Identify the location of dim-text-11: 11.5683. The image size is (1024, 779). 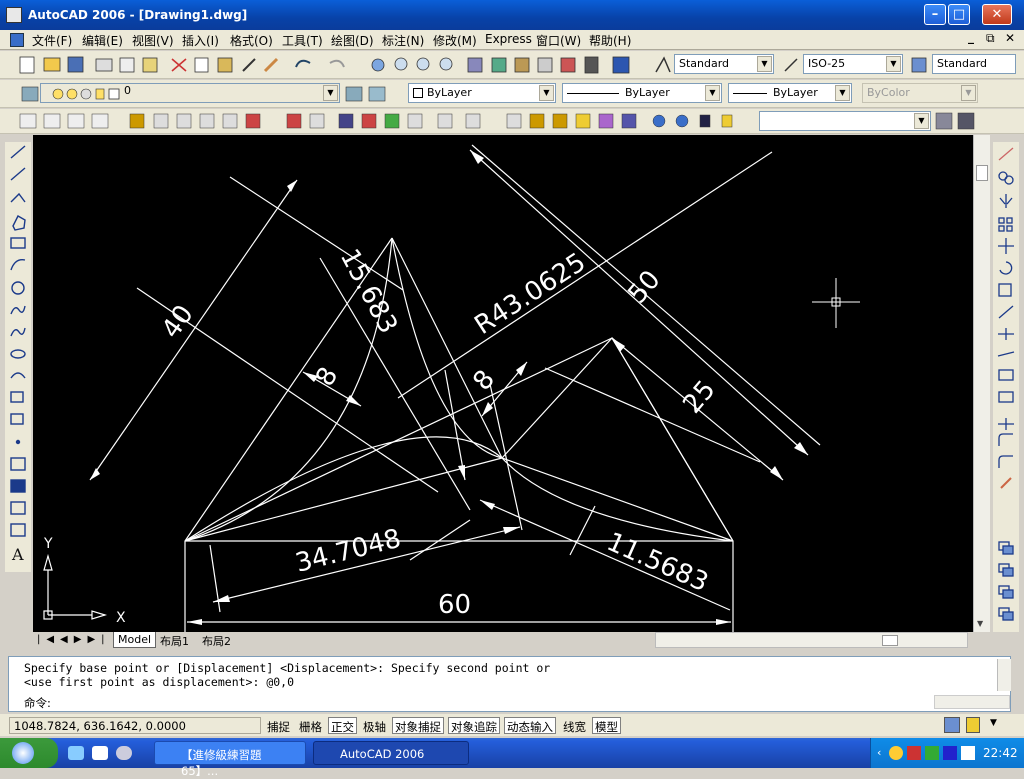
(657, 562).